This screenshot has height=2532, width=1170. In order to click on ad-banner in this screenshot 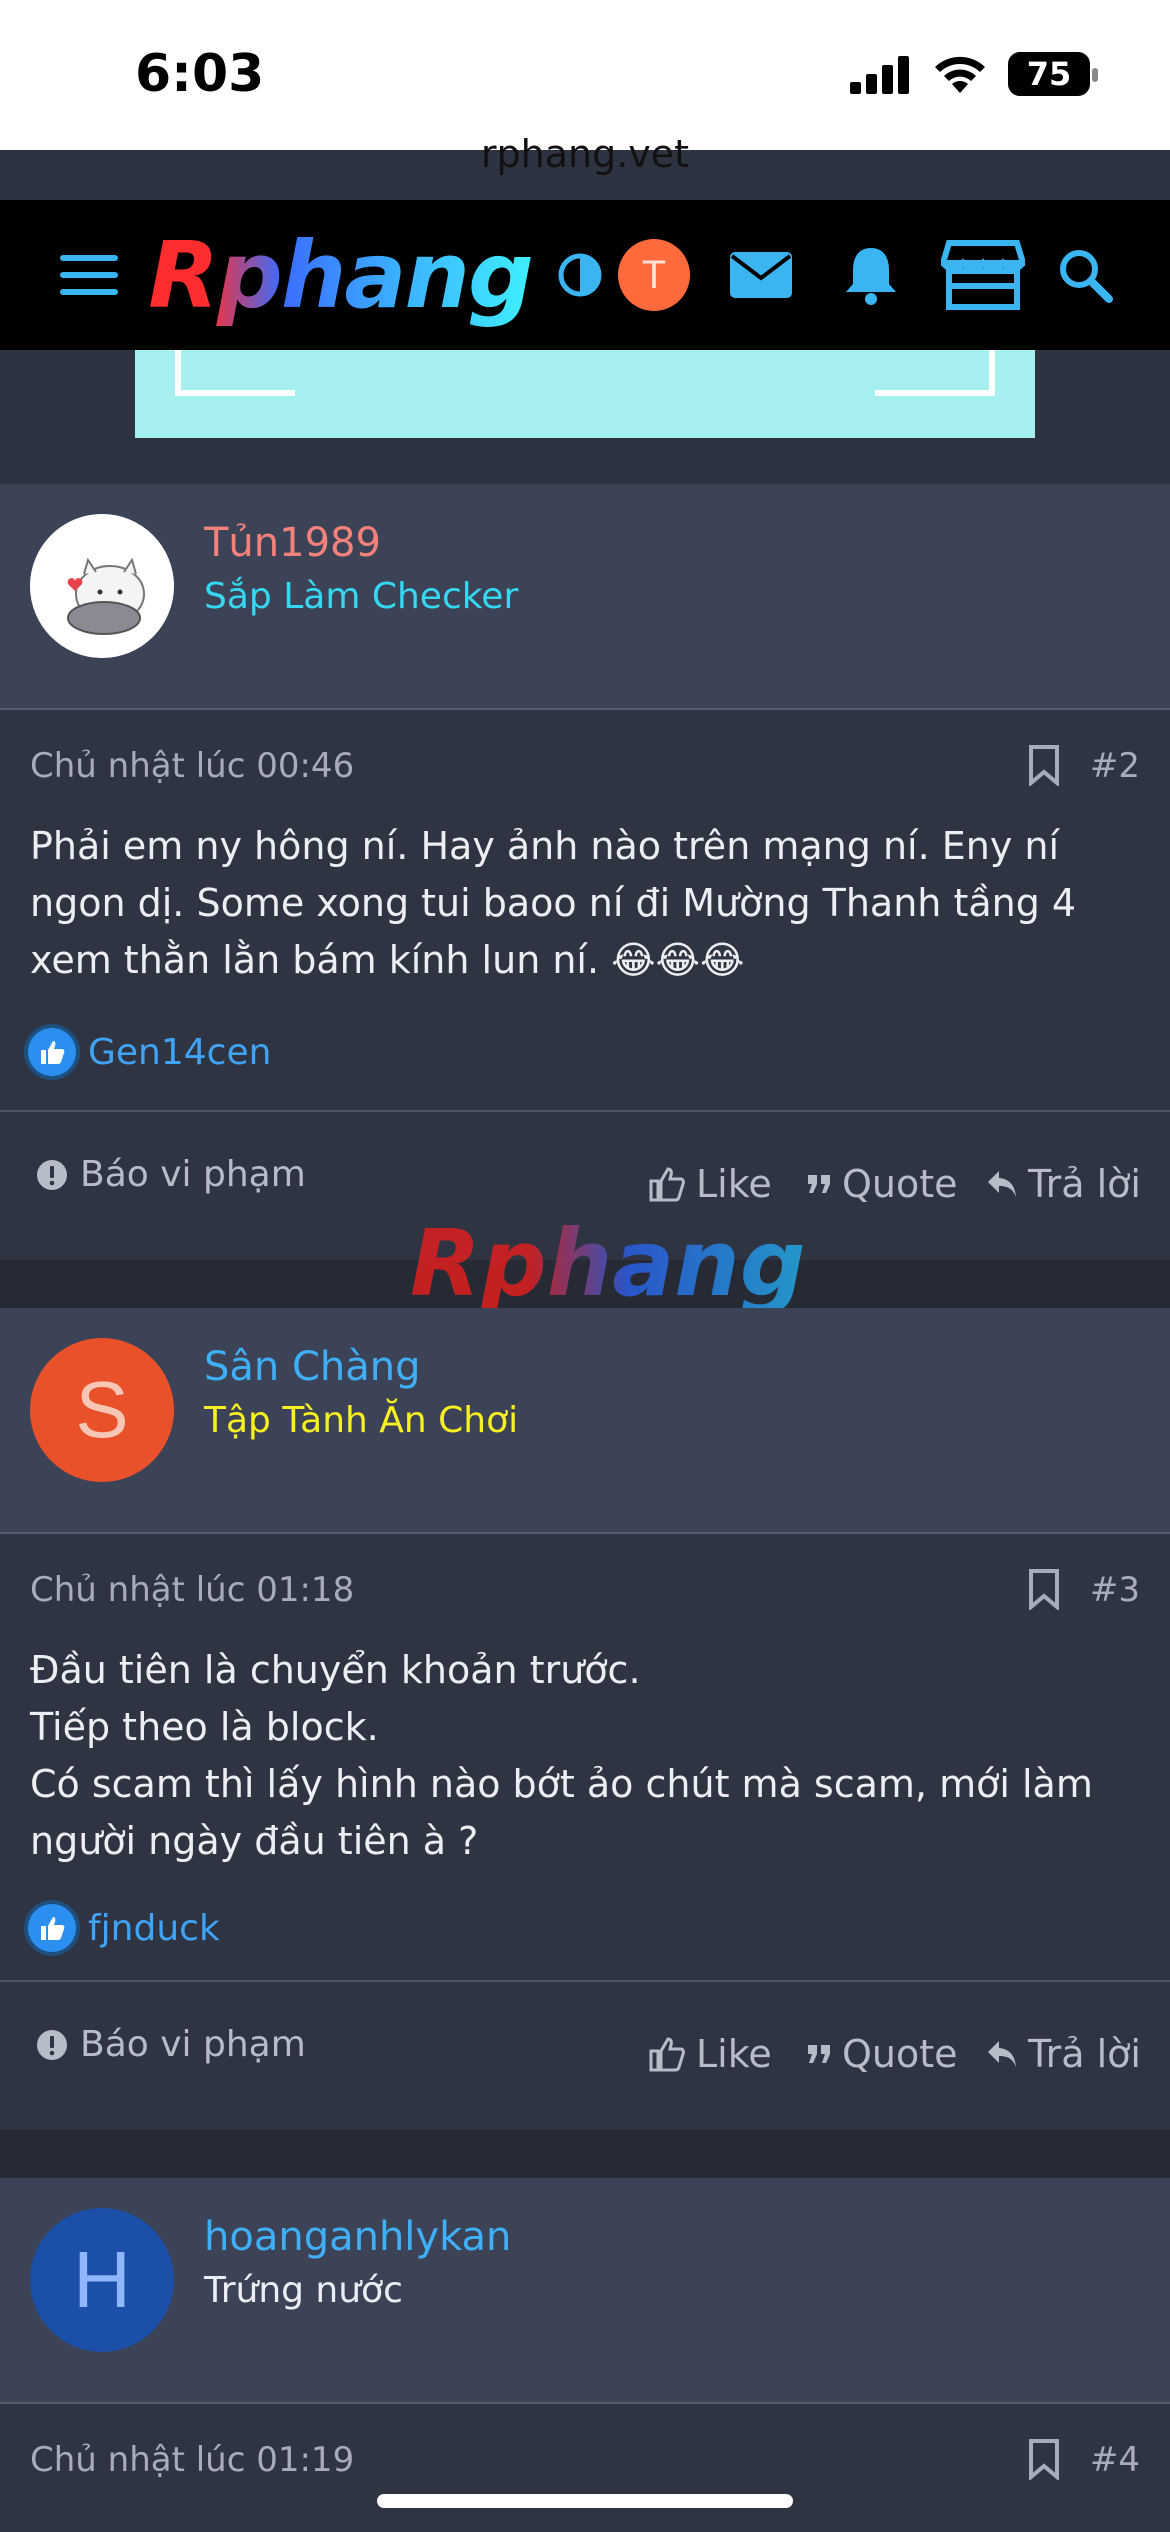, I will do `click(585, 394)`.